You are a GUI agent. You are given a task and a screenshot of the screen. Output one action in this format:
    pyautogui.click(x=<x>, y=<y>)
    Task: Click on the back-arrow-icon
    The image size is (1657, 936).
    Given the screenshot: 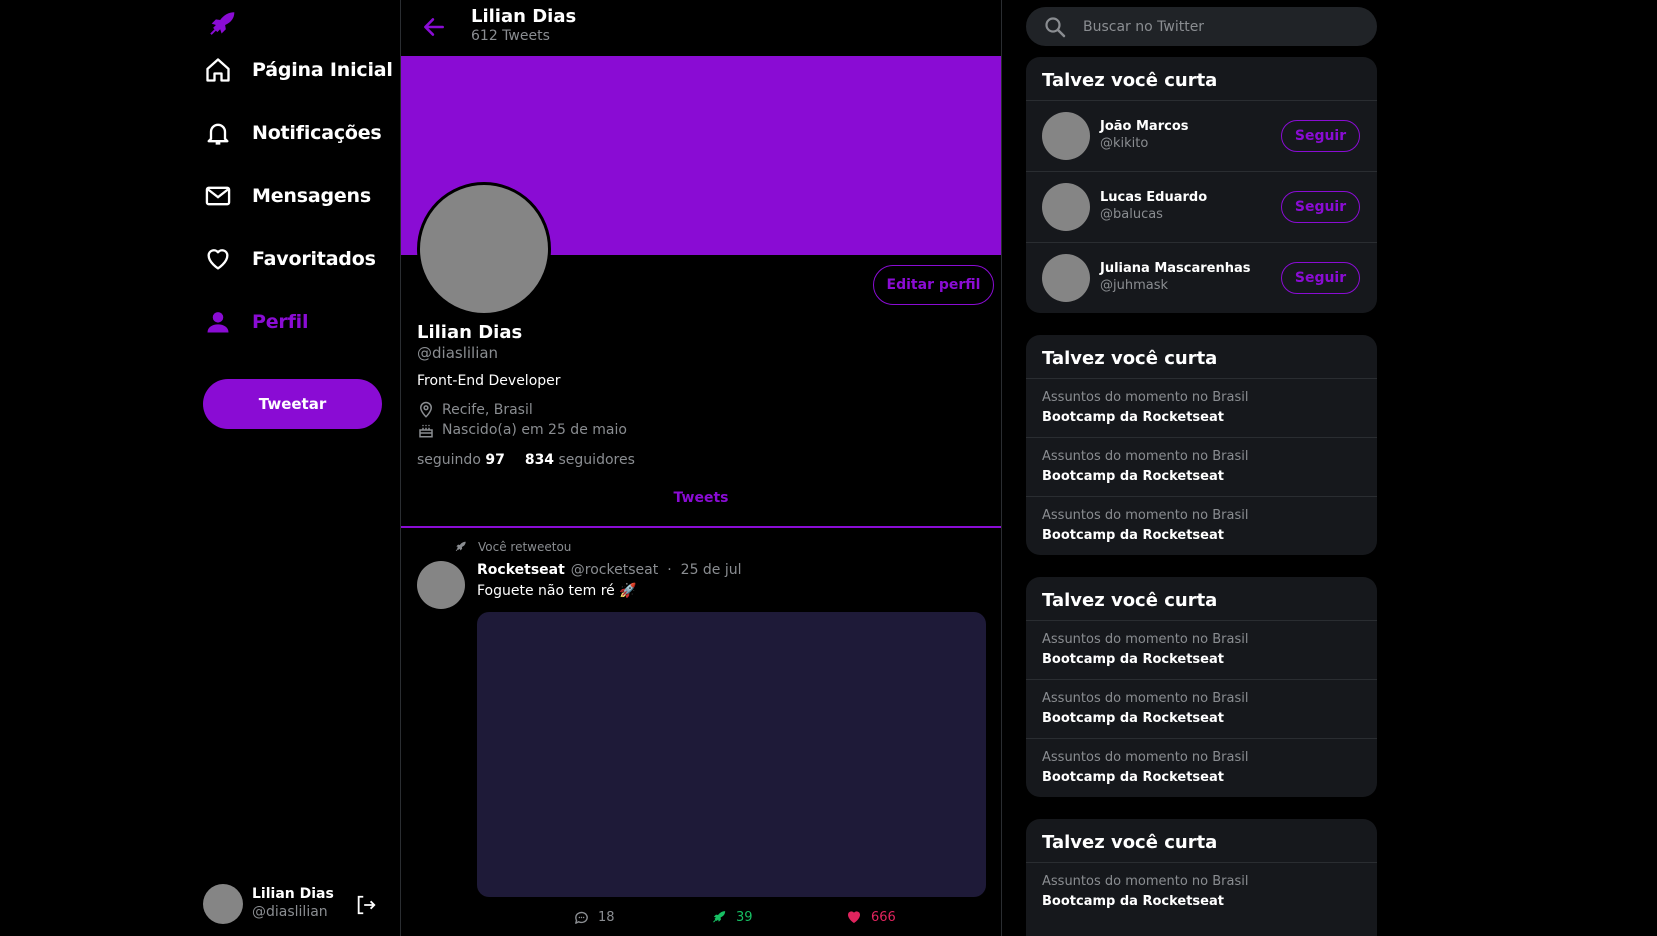 What is the action you would take?
    pyautogui.click(x=434, y=27)
    